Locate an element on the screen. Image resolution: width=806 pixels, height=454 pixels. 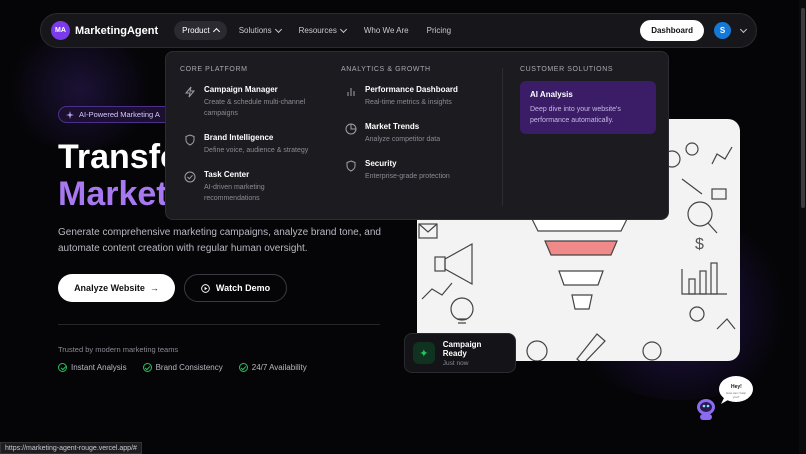
menu-item-description: Analyze competitor data is located at coordinates (403, 139).